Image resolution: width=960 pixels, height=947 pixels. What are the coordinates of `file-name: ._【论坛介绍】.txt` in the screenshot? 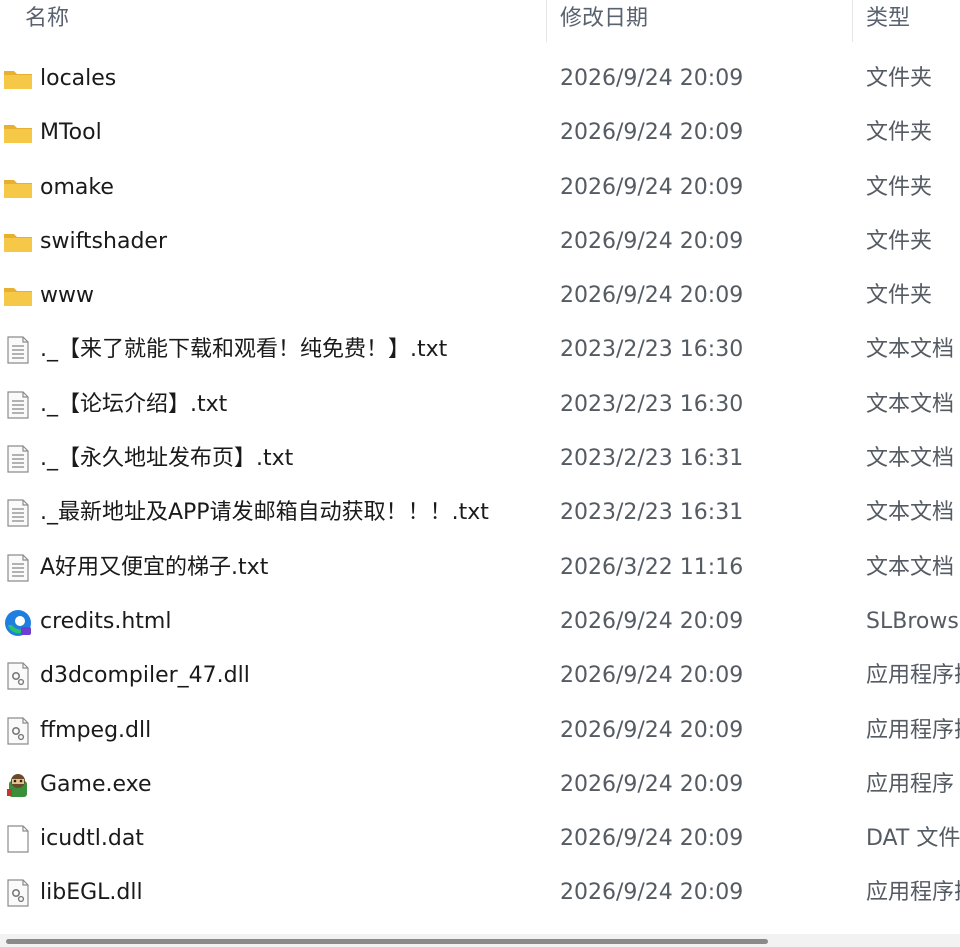 It's located at (292, 405).